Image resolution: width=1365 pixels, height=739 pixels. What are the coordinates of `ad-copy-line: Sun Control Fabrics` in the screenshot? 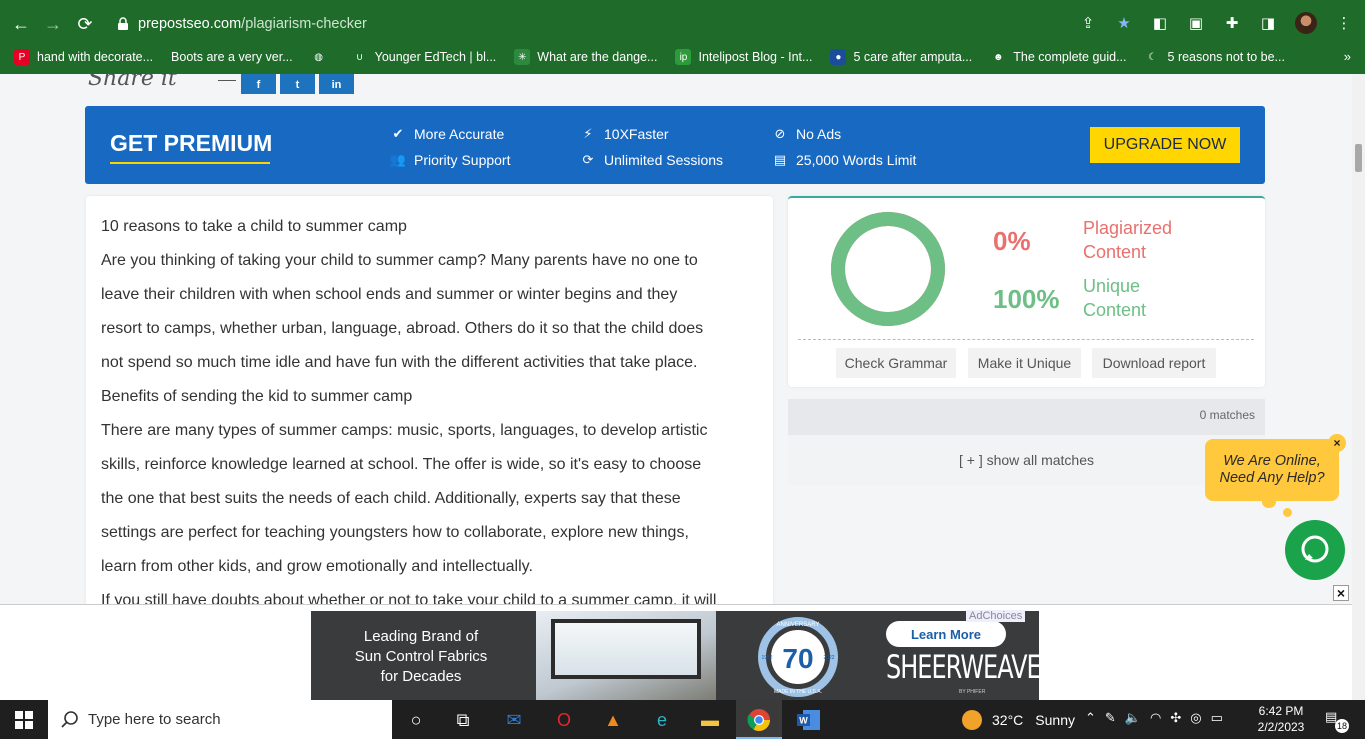 It's located at (421, 656).